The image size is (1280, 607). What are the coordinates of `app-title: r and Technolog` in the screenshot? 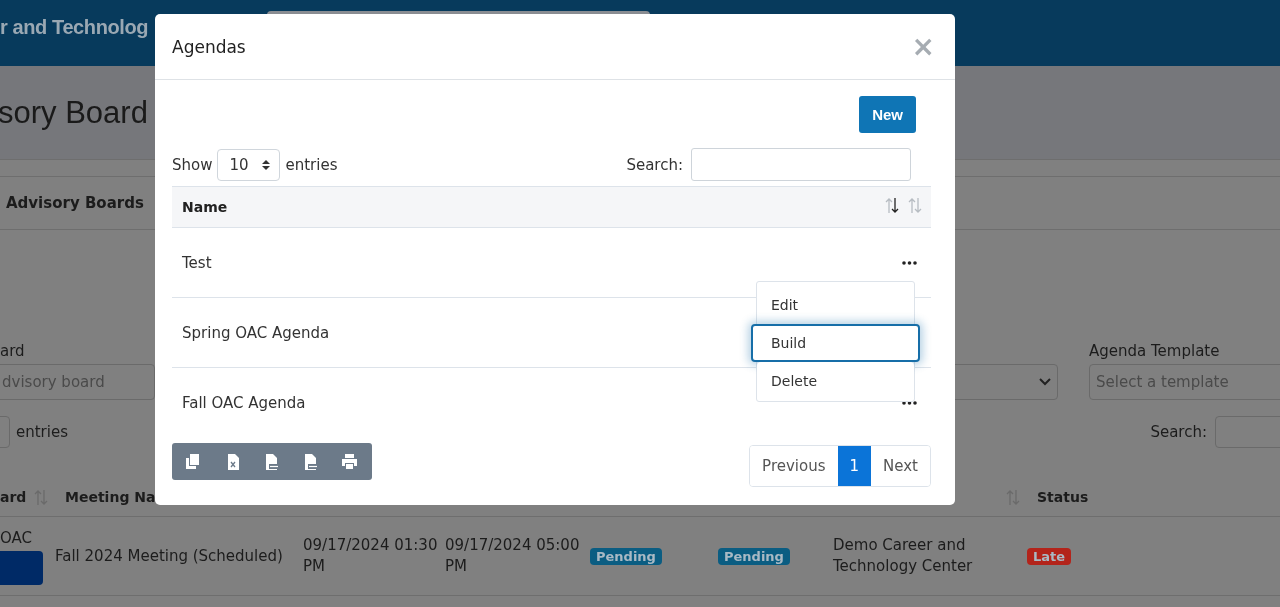 It's located at (75, 27).